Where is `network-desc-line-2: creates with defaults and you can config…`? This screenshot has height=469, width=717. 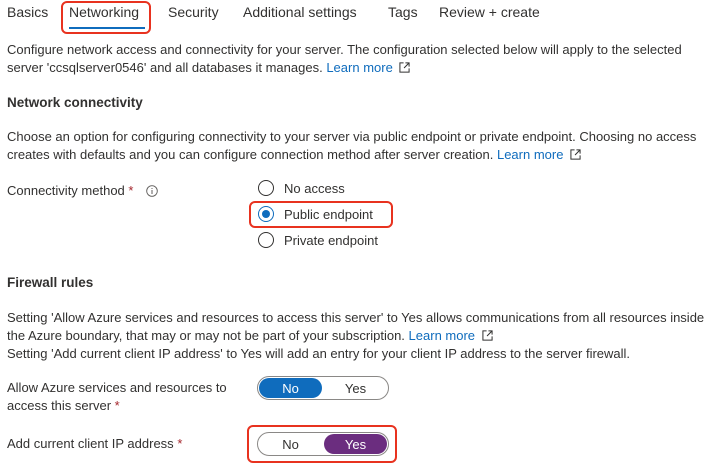 network-desc-line-2: creates with defaults and you can config… is located at coordinates (250, 154).